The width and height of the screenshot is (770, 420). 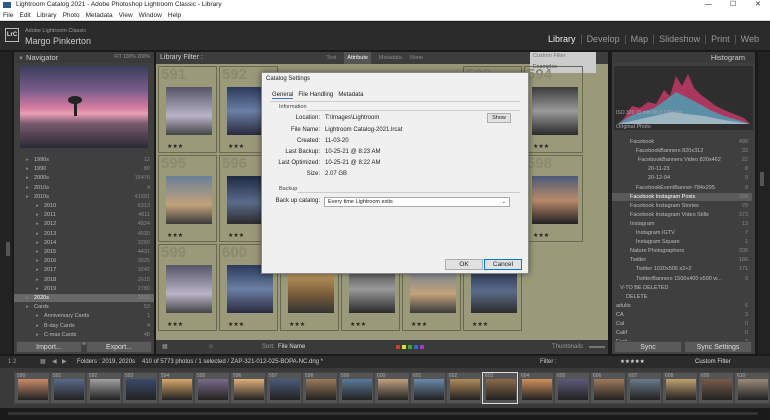 I want to click on filmstrip-thumb: 609, so click(x=716, y=388).